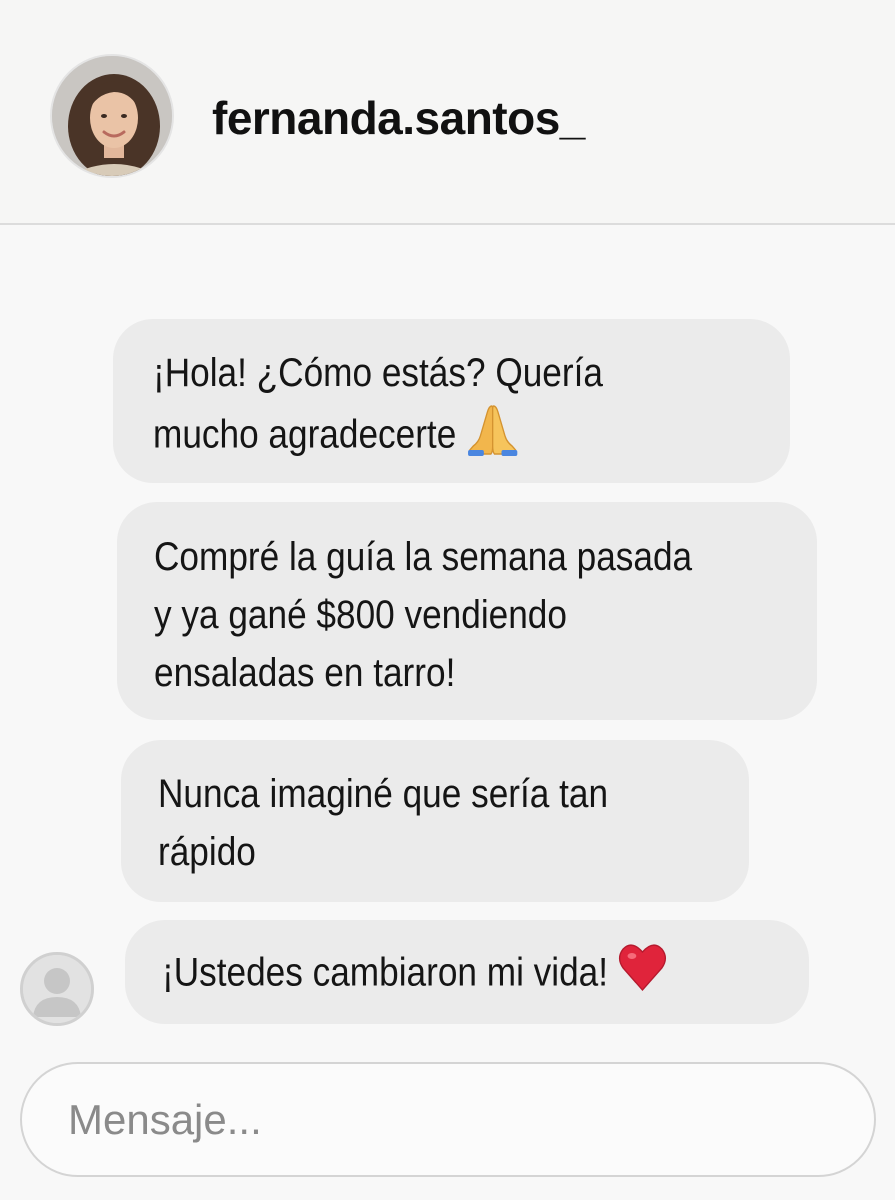 The height and width of the screenshot is (1200, 895). I want to click on profile-avatar, so click(112, 116).